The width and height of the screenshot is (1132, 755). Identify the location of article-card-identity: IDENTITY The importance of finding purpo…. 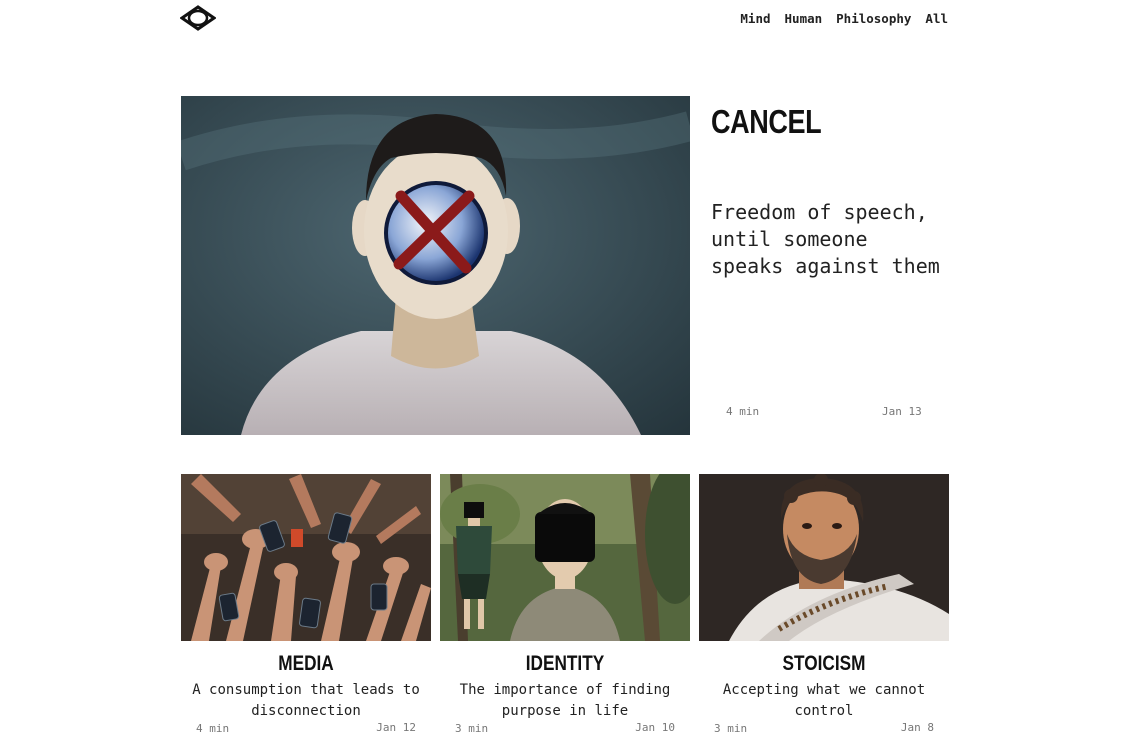
(565, 604).